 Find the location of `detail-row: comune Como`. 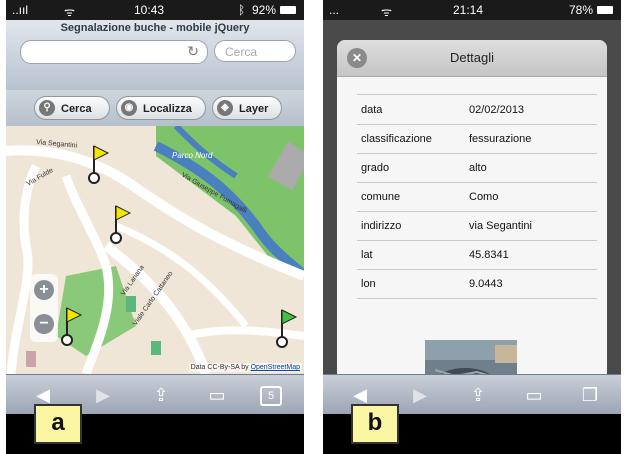

detail-row: comune Como is located at coordinates (477, 197).